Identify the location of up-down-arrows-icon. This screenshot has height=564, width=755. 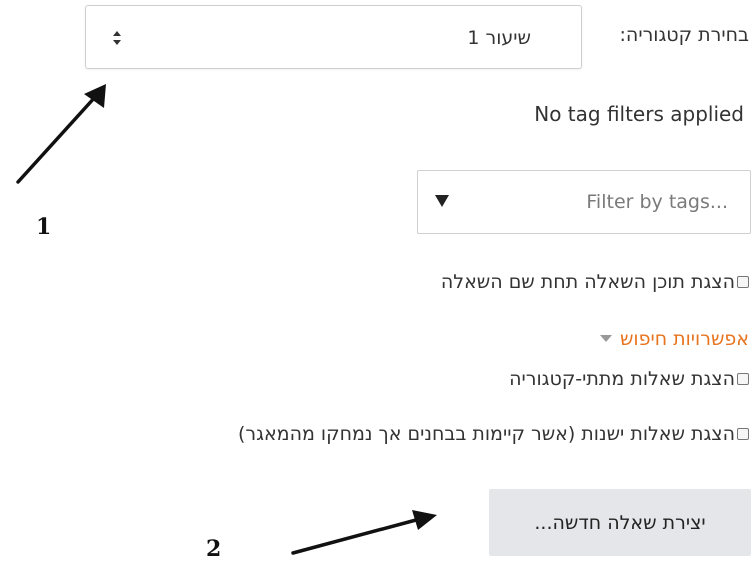
(117, 38).